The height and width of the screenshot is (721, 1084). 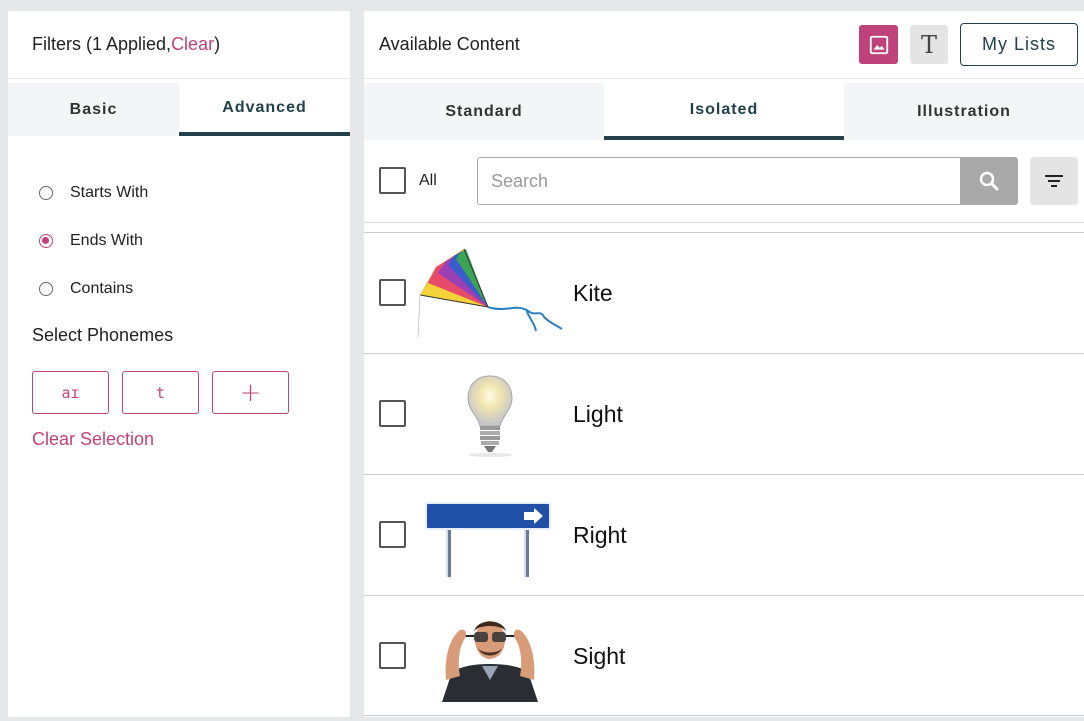 What do you see at coordinates (70, 392) in the screenshot?
I see `phoneme-chip-ai: aɪ` at bounding box center [70, 392].